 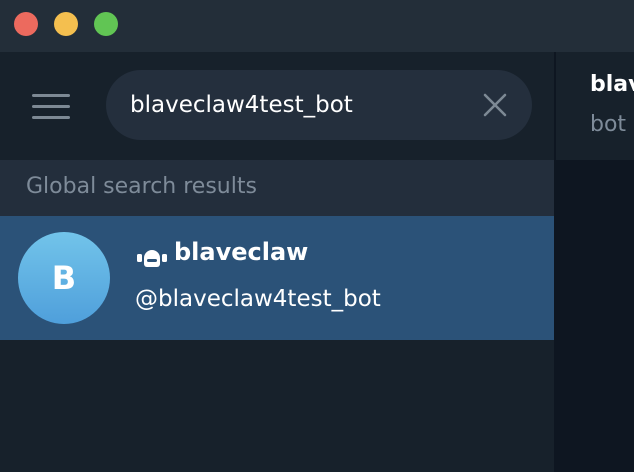 I want to click on hamburger-menu-icon, so click(x=51, y=107).